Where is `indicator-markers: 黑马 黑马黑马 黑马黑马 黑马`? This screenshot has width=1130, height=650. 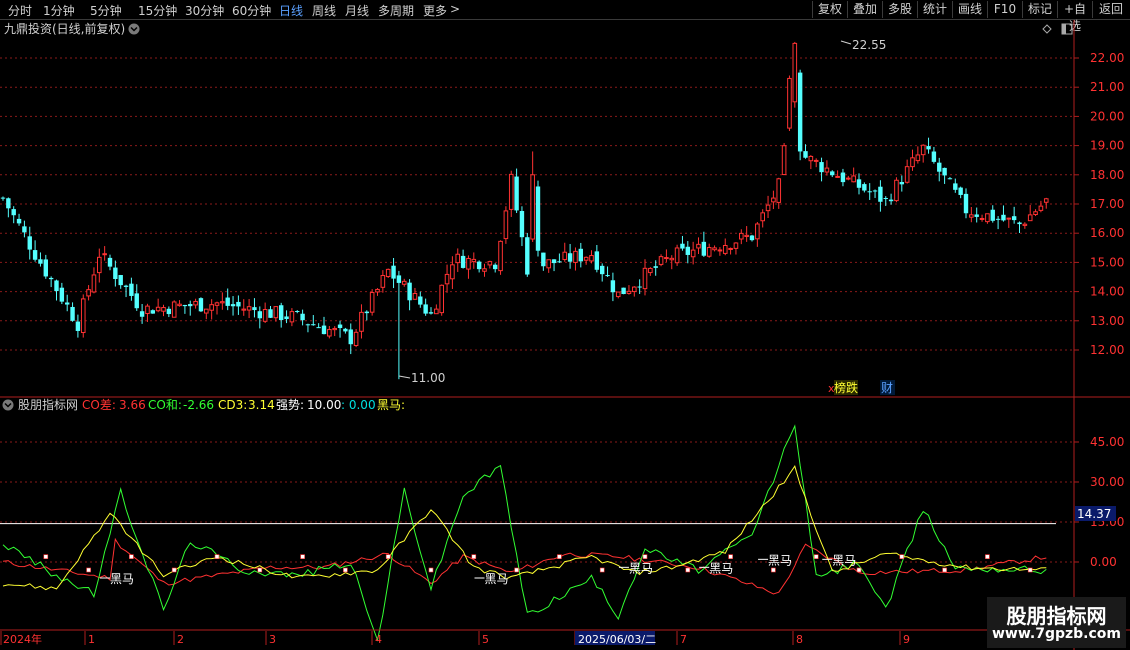 indicator-markers: 黑马 黑马黑马 黑马黑马 黑马 is located at coordinates (538, 569).